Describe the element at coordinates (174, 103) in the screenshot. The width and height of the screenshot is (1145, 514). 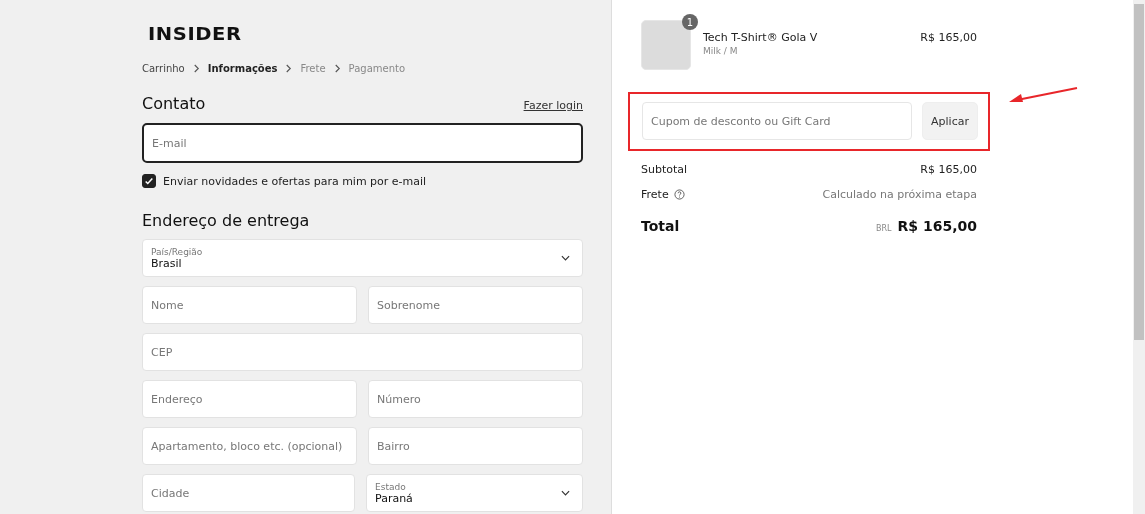
I see `section-heading: Contato` at that location.